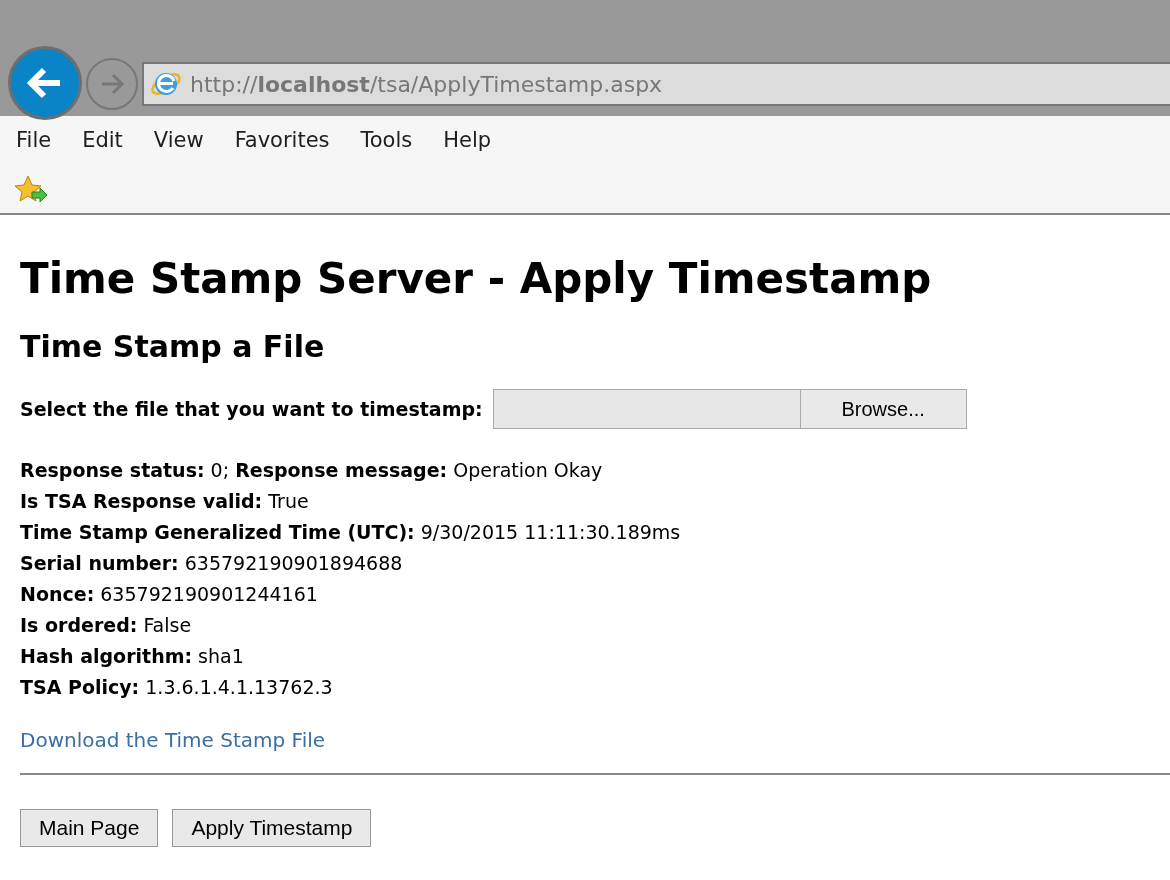 The image size is (1170, 880). What do you see at coordinates (272, 828) in the screenshot?
I see `form-button: Apply Timestamp` at bounding box center [272, 828].